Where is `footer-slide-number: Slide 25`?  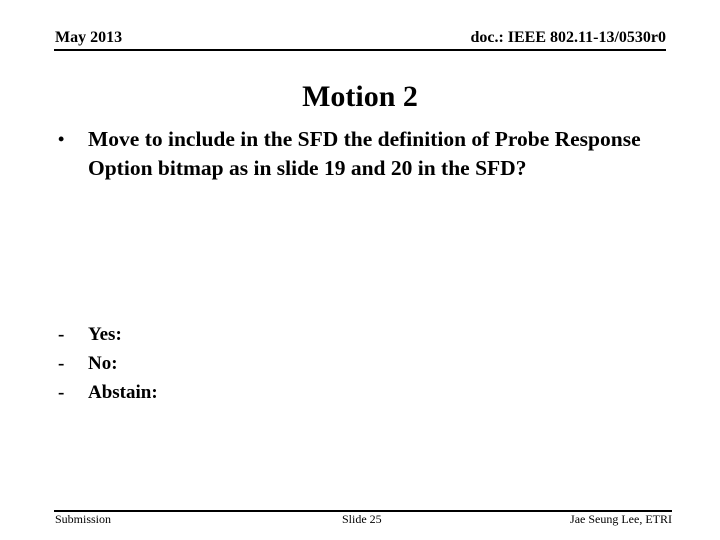
footer-slide-number: Slide 25 is located at coordinates (362, 519).